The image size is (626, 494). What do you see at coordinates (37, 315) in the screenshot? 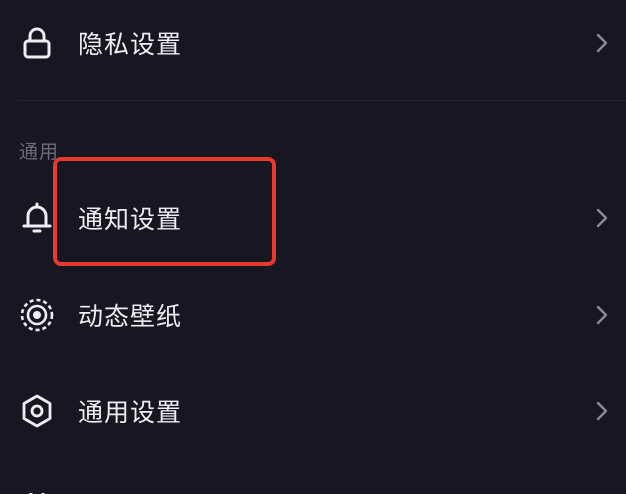
I see `dynamic-wallpaper-icon` at bounding box center [37, 315].